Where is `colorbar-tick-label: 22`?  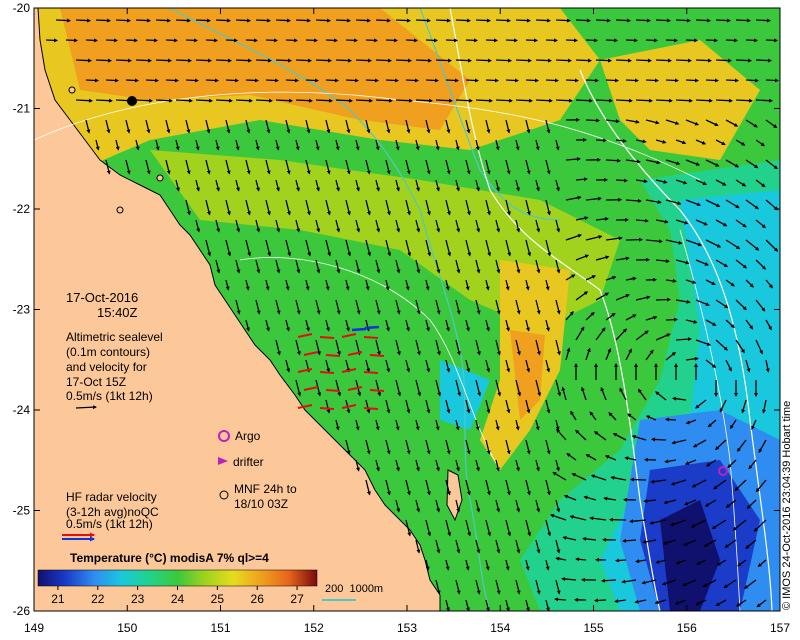
colorbar-tick-label: 22 is located at coordinates (98, 599).